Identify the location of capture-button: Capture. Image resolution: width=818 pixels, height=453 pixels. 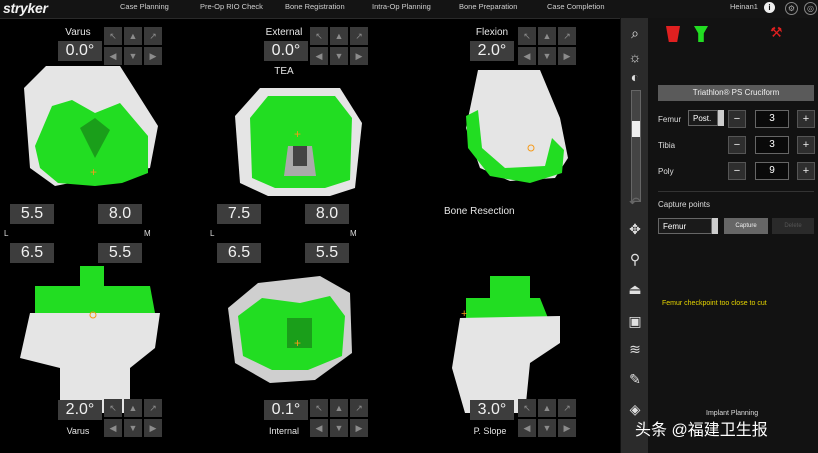
(746, 226).